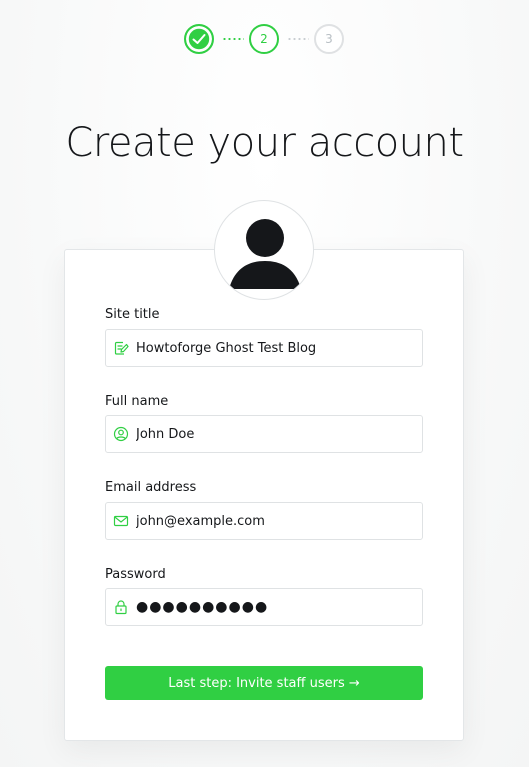  I want to click on password-label: Password, so click(135, 574).